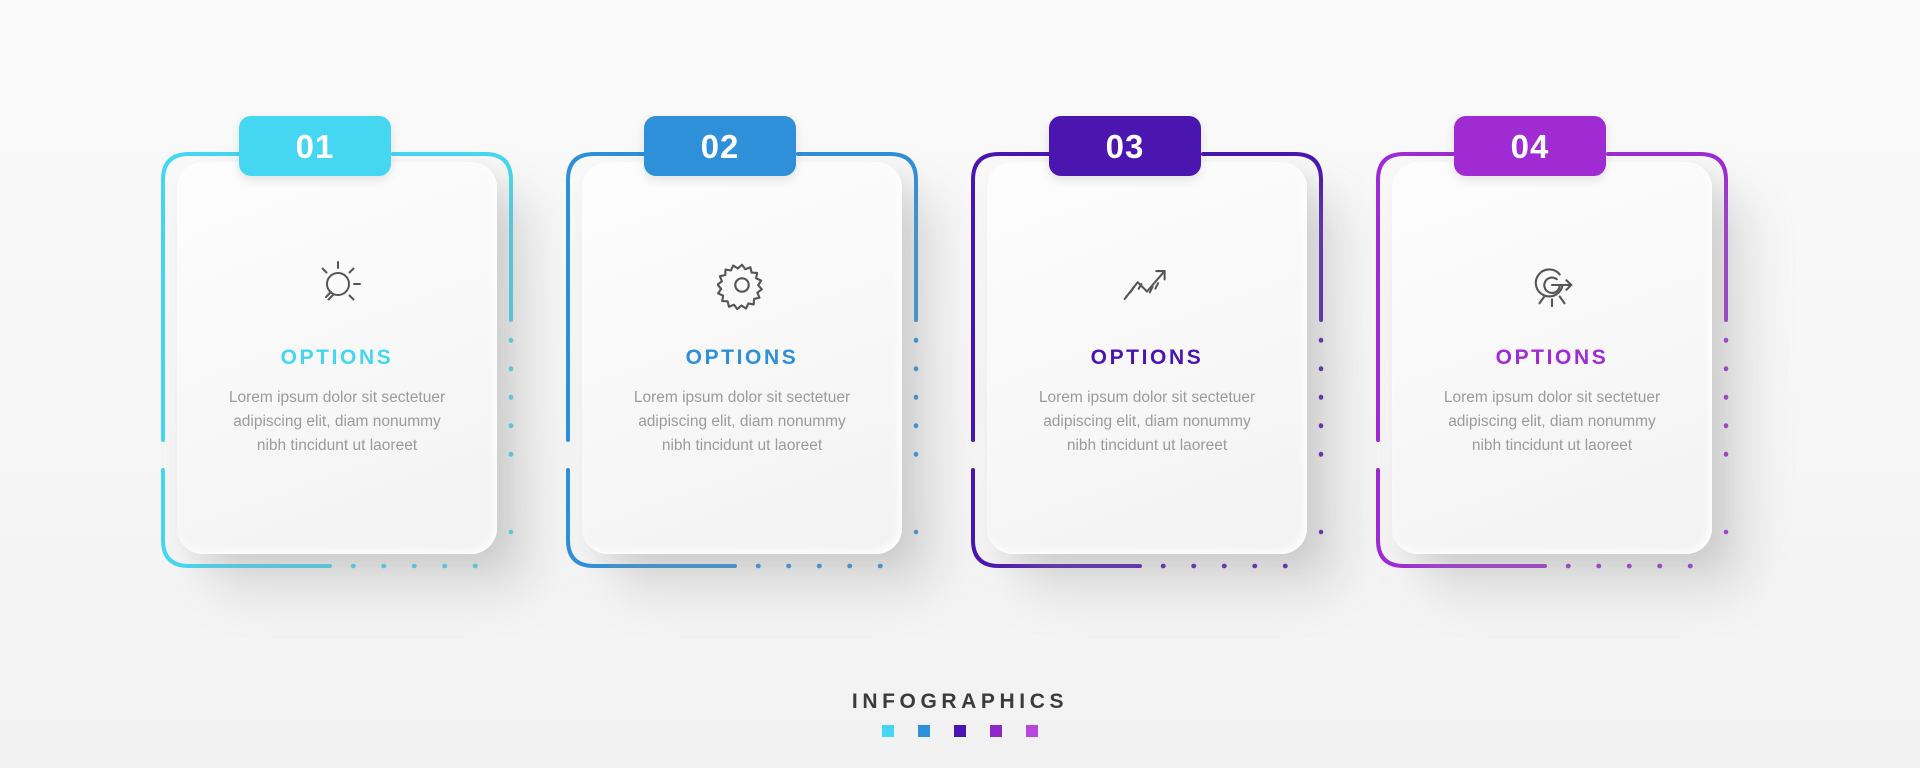  What do you see at coordinates (742, 285) in the screenshot?
I see `gear-icon` at bounding box center [742, 285].